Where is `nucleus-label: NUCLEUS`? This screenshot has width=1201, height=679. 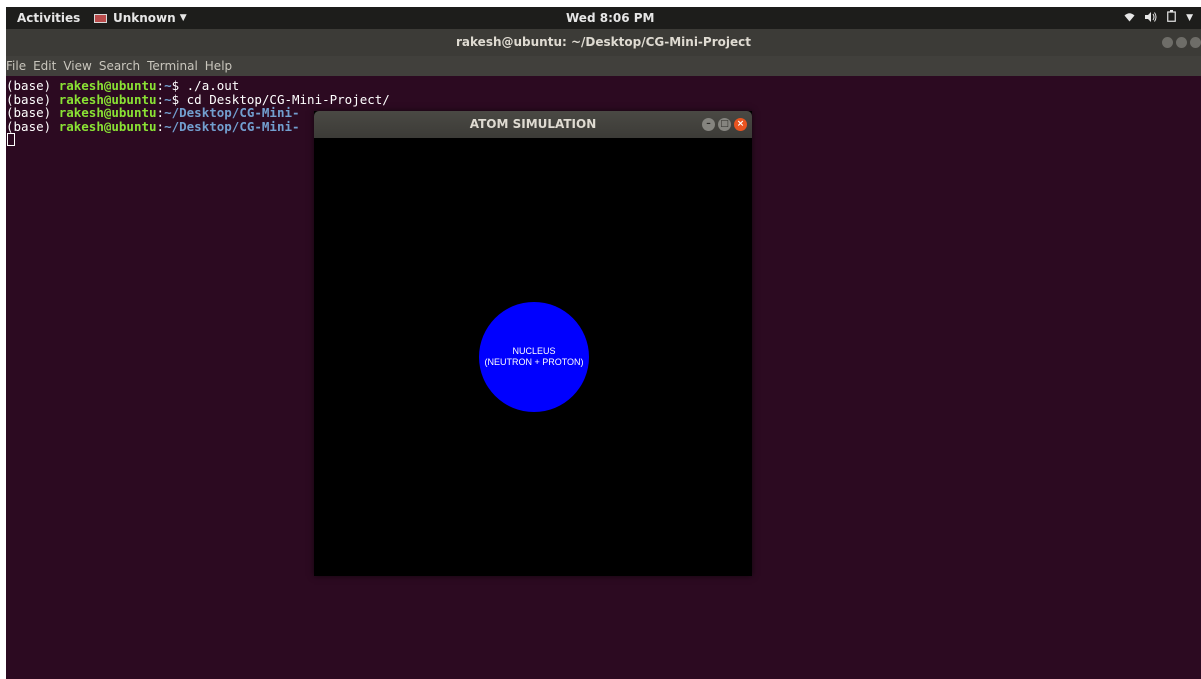 nucleus-label: NUCLEUS is located at coordinates (534, 351).